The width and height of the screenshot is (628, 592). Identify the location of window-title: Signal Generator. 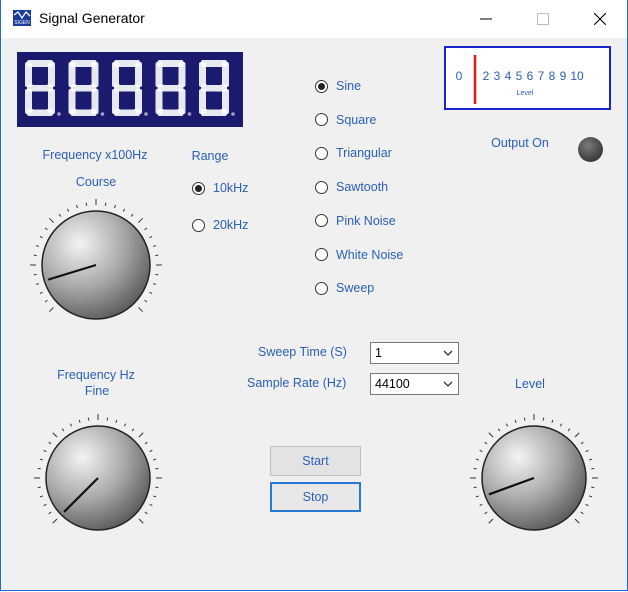
(92, 18).